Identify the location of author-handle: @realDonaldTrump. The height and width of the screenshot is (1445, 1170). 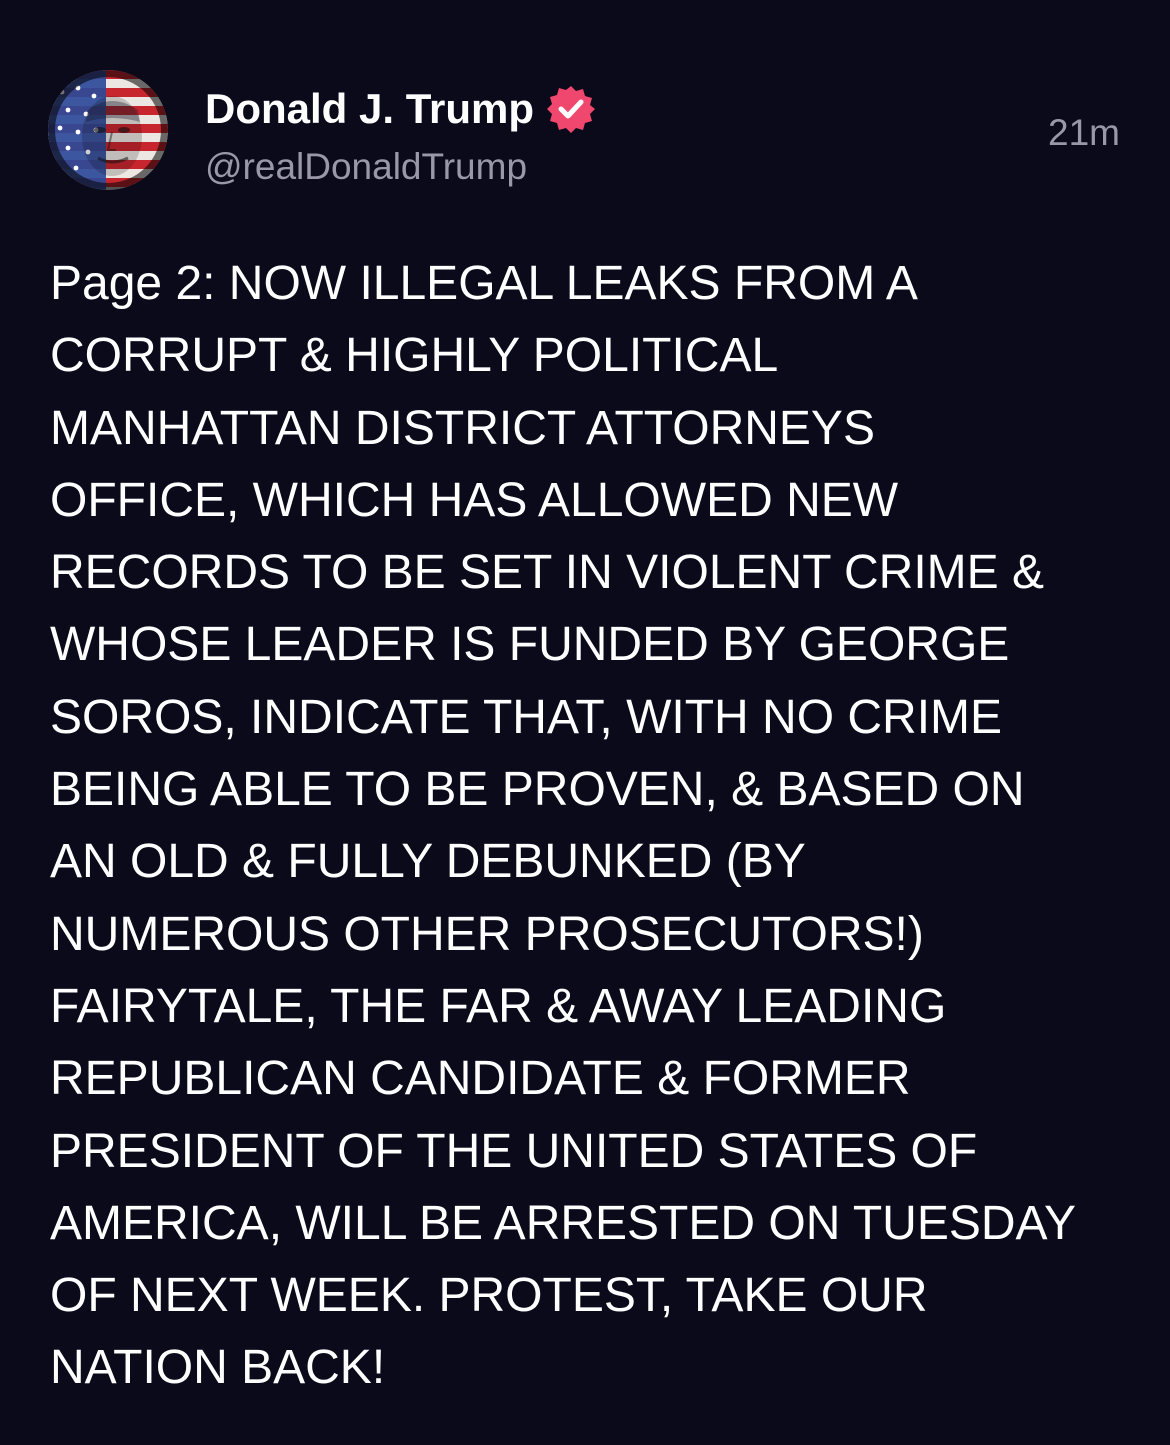
(366, 167).